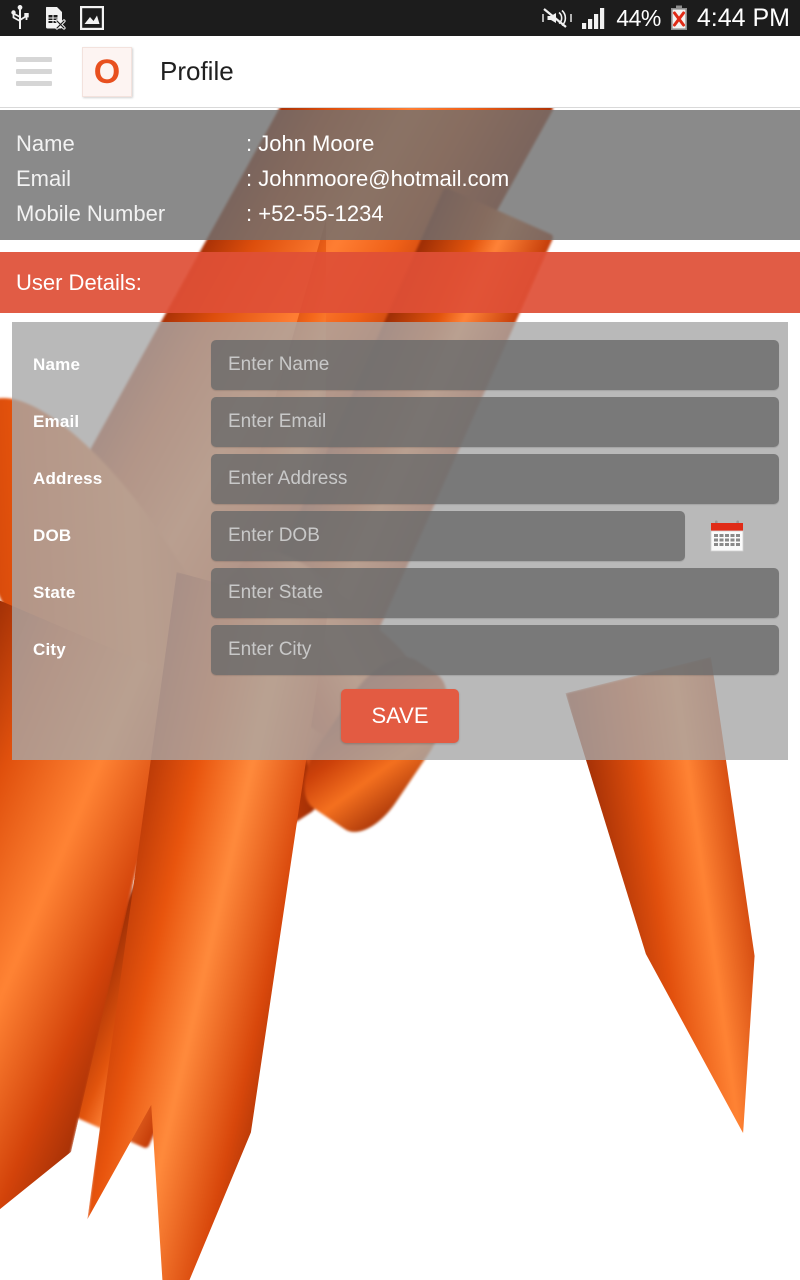  Describe the element at coordinates (495, 421) in the screenshot. I see `email-input: Enter Email` at that location.